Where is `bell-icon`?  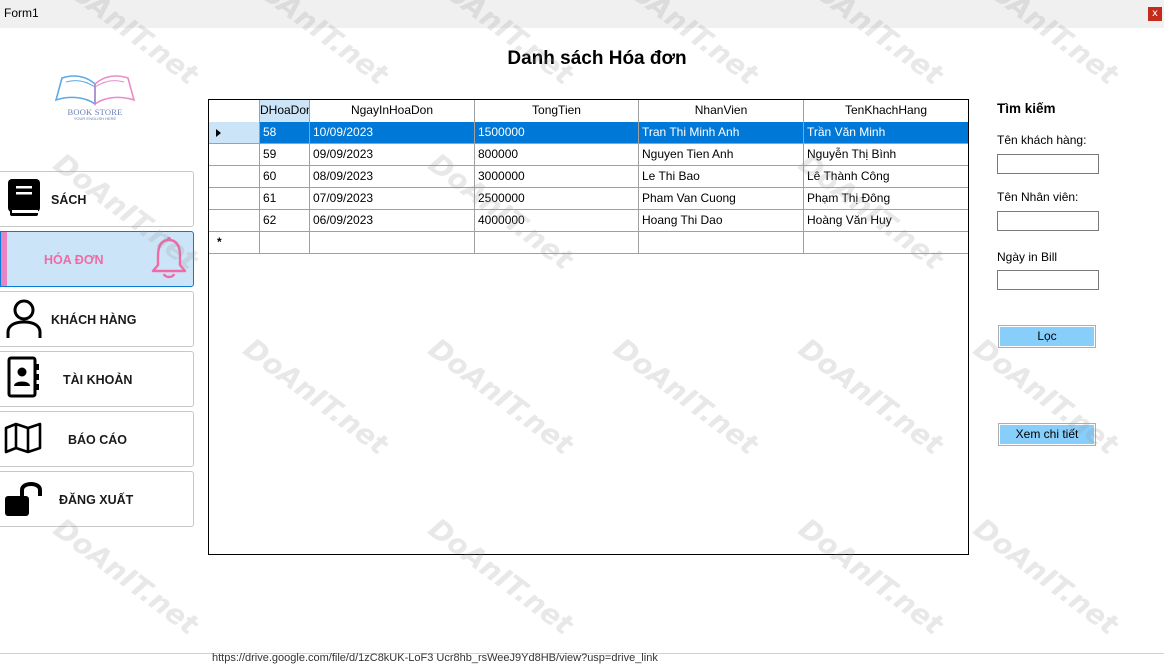
bell-icon is located at coordinates (169, 258).